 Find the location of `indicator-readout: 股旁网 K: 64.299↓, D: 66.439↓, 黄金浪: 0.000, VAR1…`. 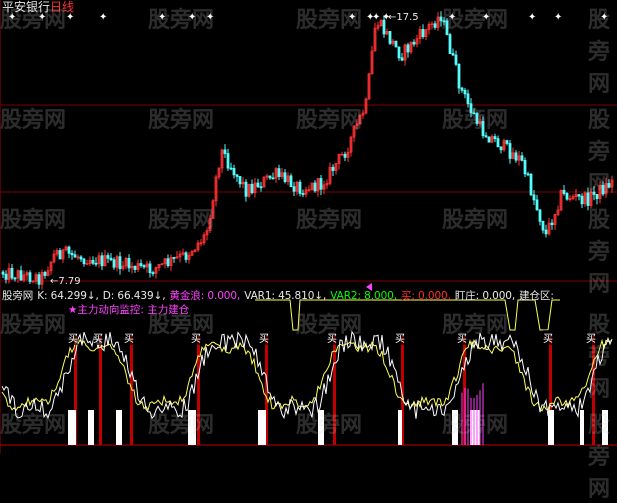

indicator-readout: 股旁网 K: 64.299↓, D: 66.439↓, 黄金浪: 0.000, VAR1… is located at coordinates (280, 296).